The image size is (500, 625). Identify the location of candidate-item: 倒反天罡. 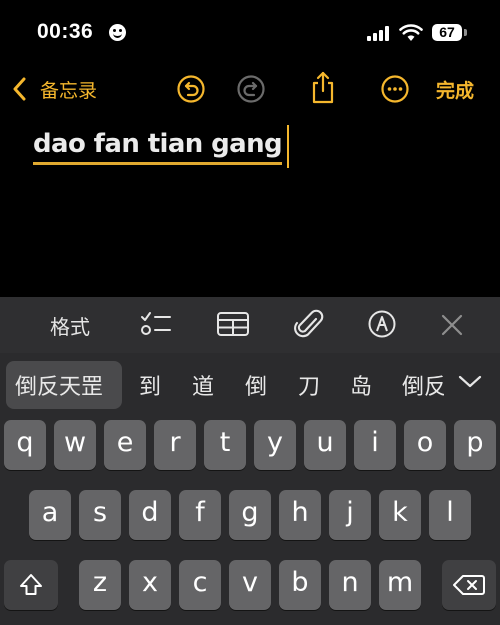
(59, 385).